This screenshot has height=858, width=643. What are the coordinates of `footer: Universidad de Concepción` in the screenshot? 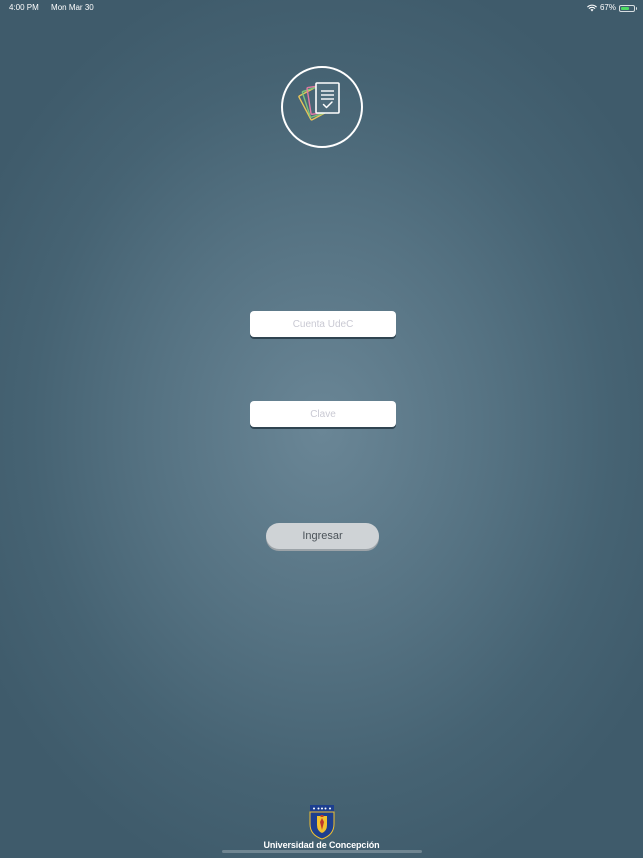 It's located at (321, 827).